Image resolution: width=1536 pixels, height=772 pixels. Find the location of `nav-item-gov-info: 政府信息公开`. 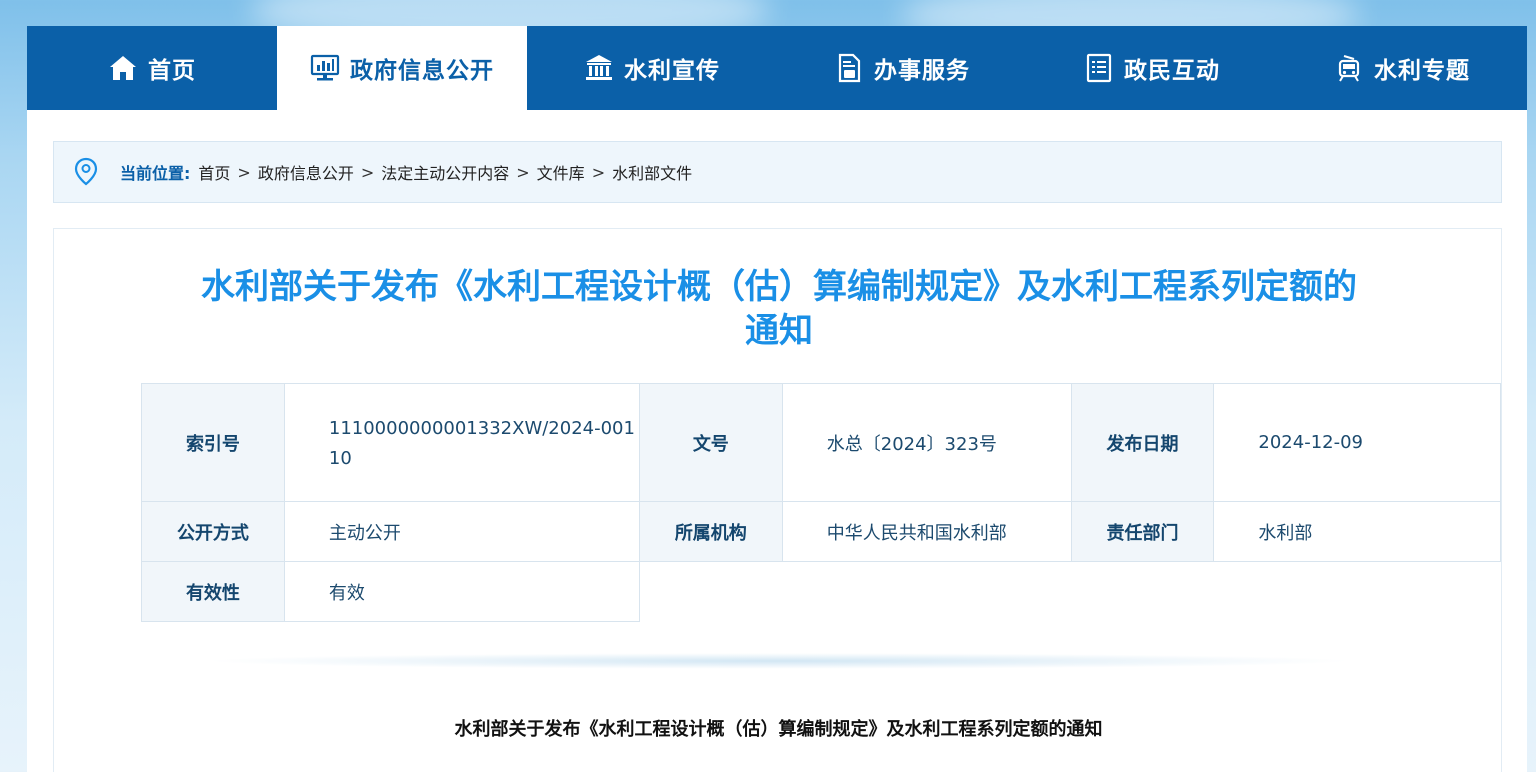

nav-item-gov-info: 政府信息公开 is located at coordinates (402, 68).